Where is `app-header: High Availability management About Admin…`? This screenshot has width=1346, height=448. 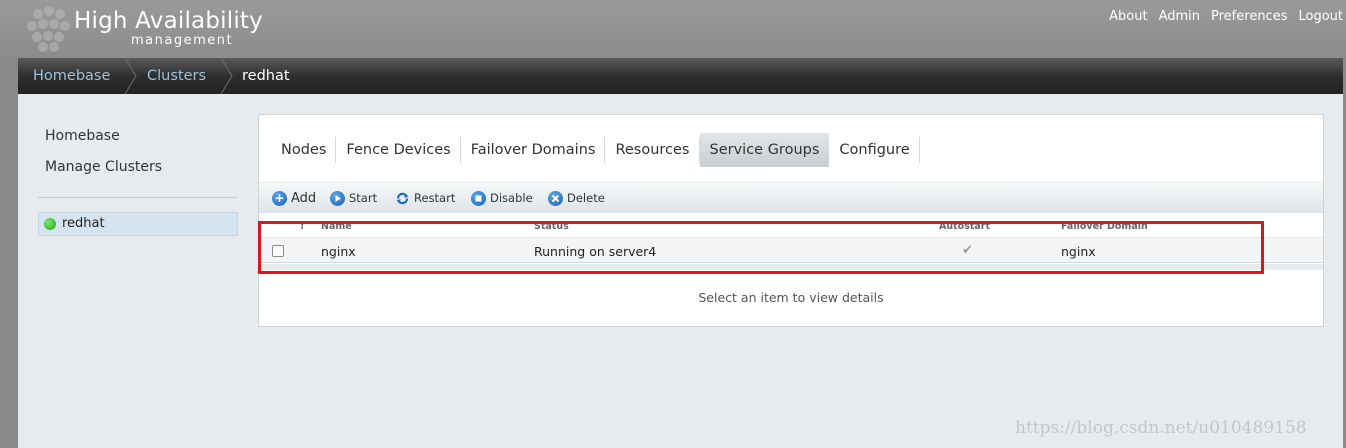 app-header: High Availability management About Admin… is located at coordinates (673, 29).